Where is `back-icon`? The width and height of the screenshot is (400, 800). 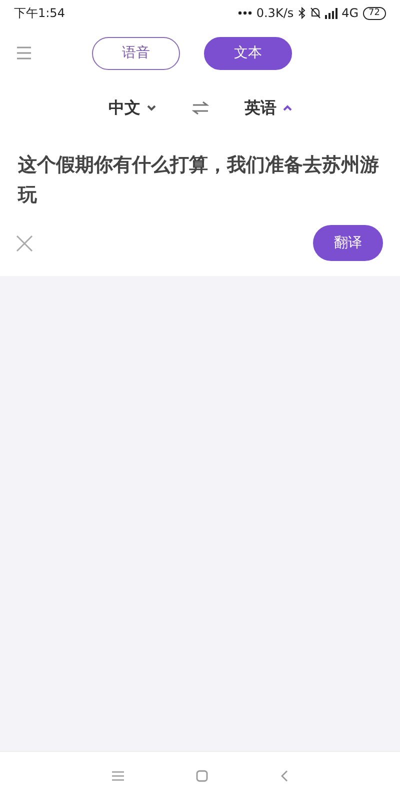 back-icon is located at coordinates (284, 776).